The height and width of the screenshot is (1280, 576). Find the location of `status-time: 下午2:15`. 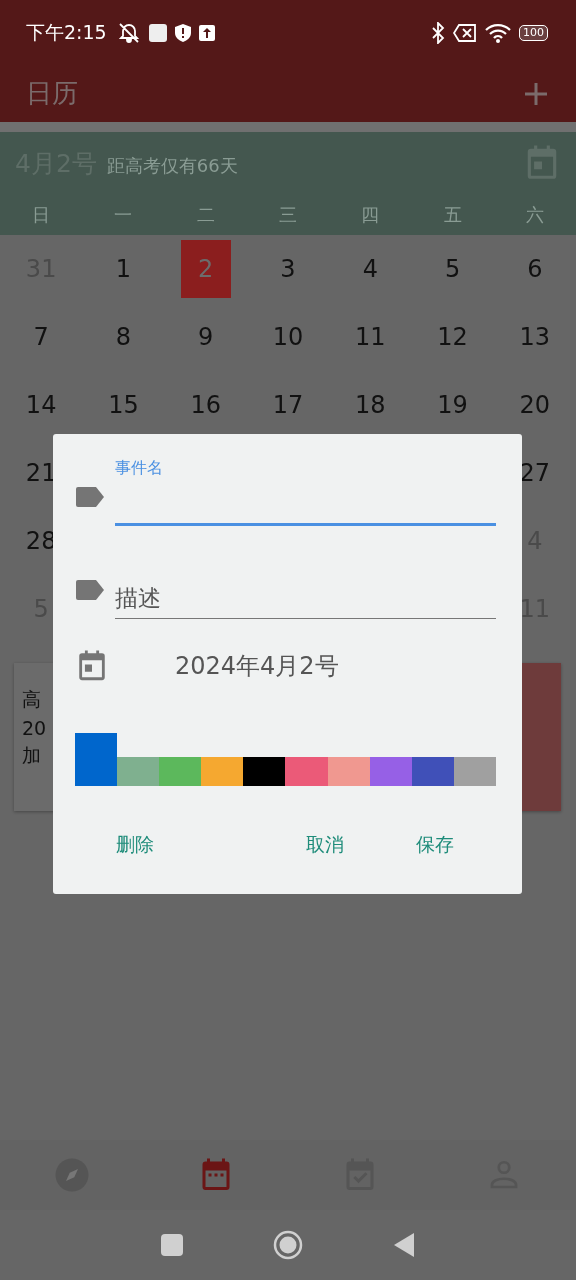

status-time: 下午2:15 is located at coordinates (66, 32).